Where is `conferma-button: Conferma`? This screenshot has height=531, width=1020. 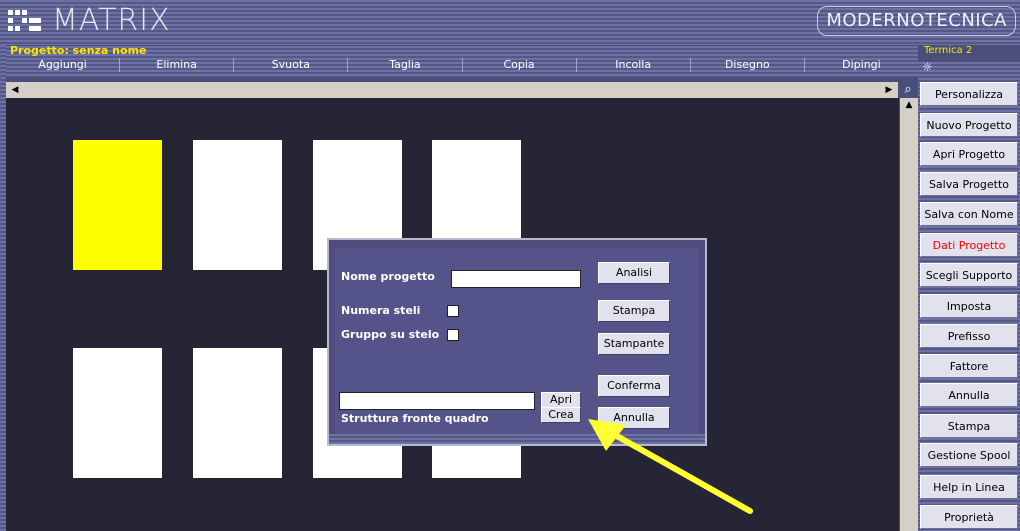
conferma-button: Conferma is located at coordinates (634, 386).